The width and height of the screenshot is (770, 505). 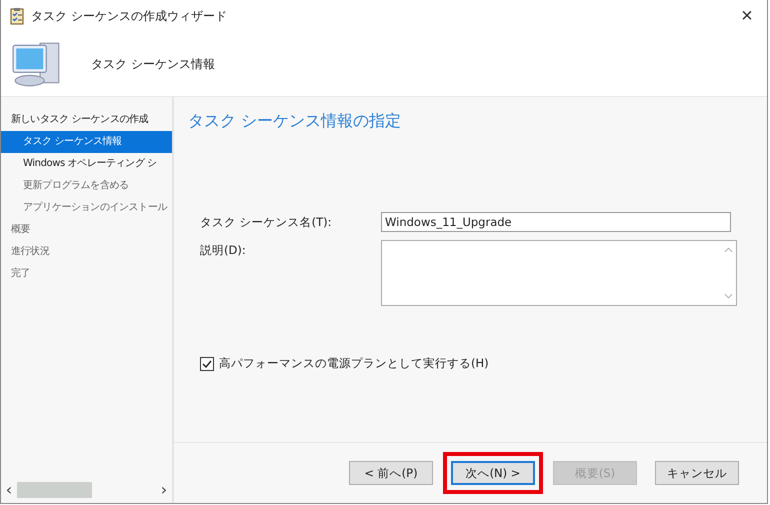 What do you see at coordinates (344, 363) in the screenshot?
I see `high-performance-checkbox: 高パフォーマンスの電源プランとして実行する(H)` at bounding box center [344, 363].